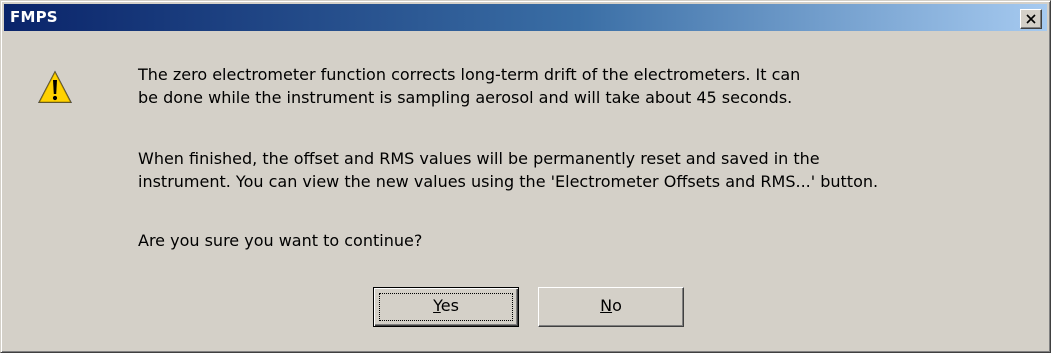  I want to click on question-line: Are you sure you want to continue?, so click(280, 240).